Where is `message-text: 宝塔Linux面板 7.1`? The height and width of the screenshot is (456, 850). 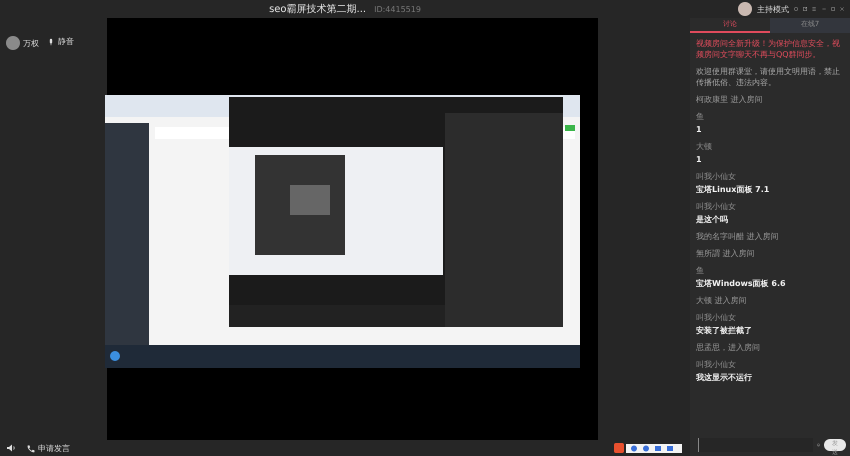
message-text: 宝塔Linux面板 7.1 is located at coordinates (733, 189).